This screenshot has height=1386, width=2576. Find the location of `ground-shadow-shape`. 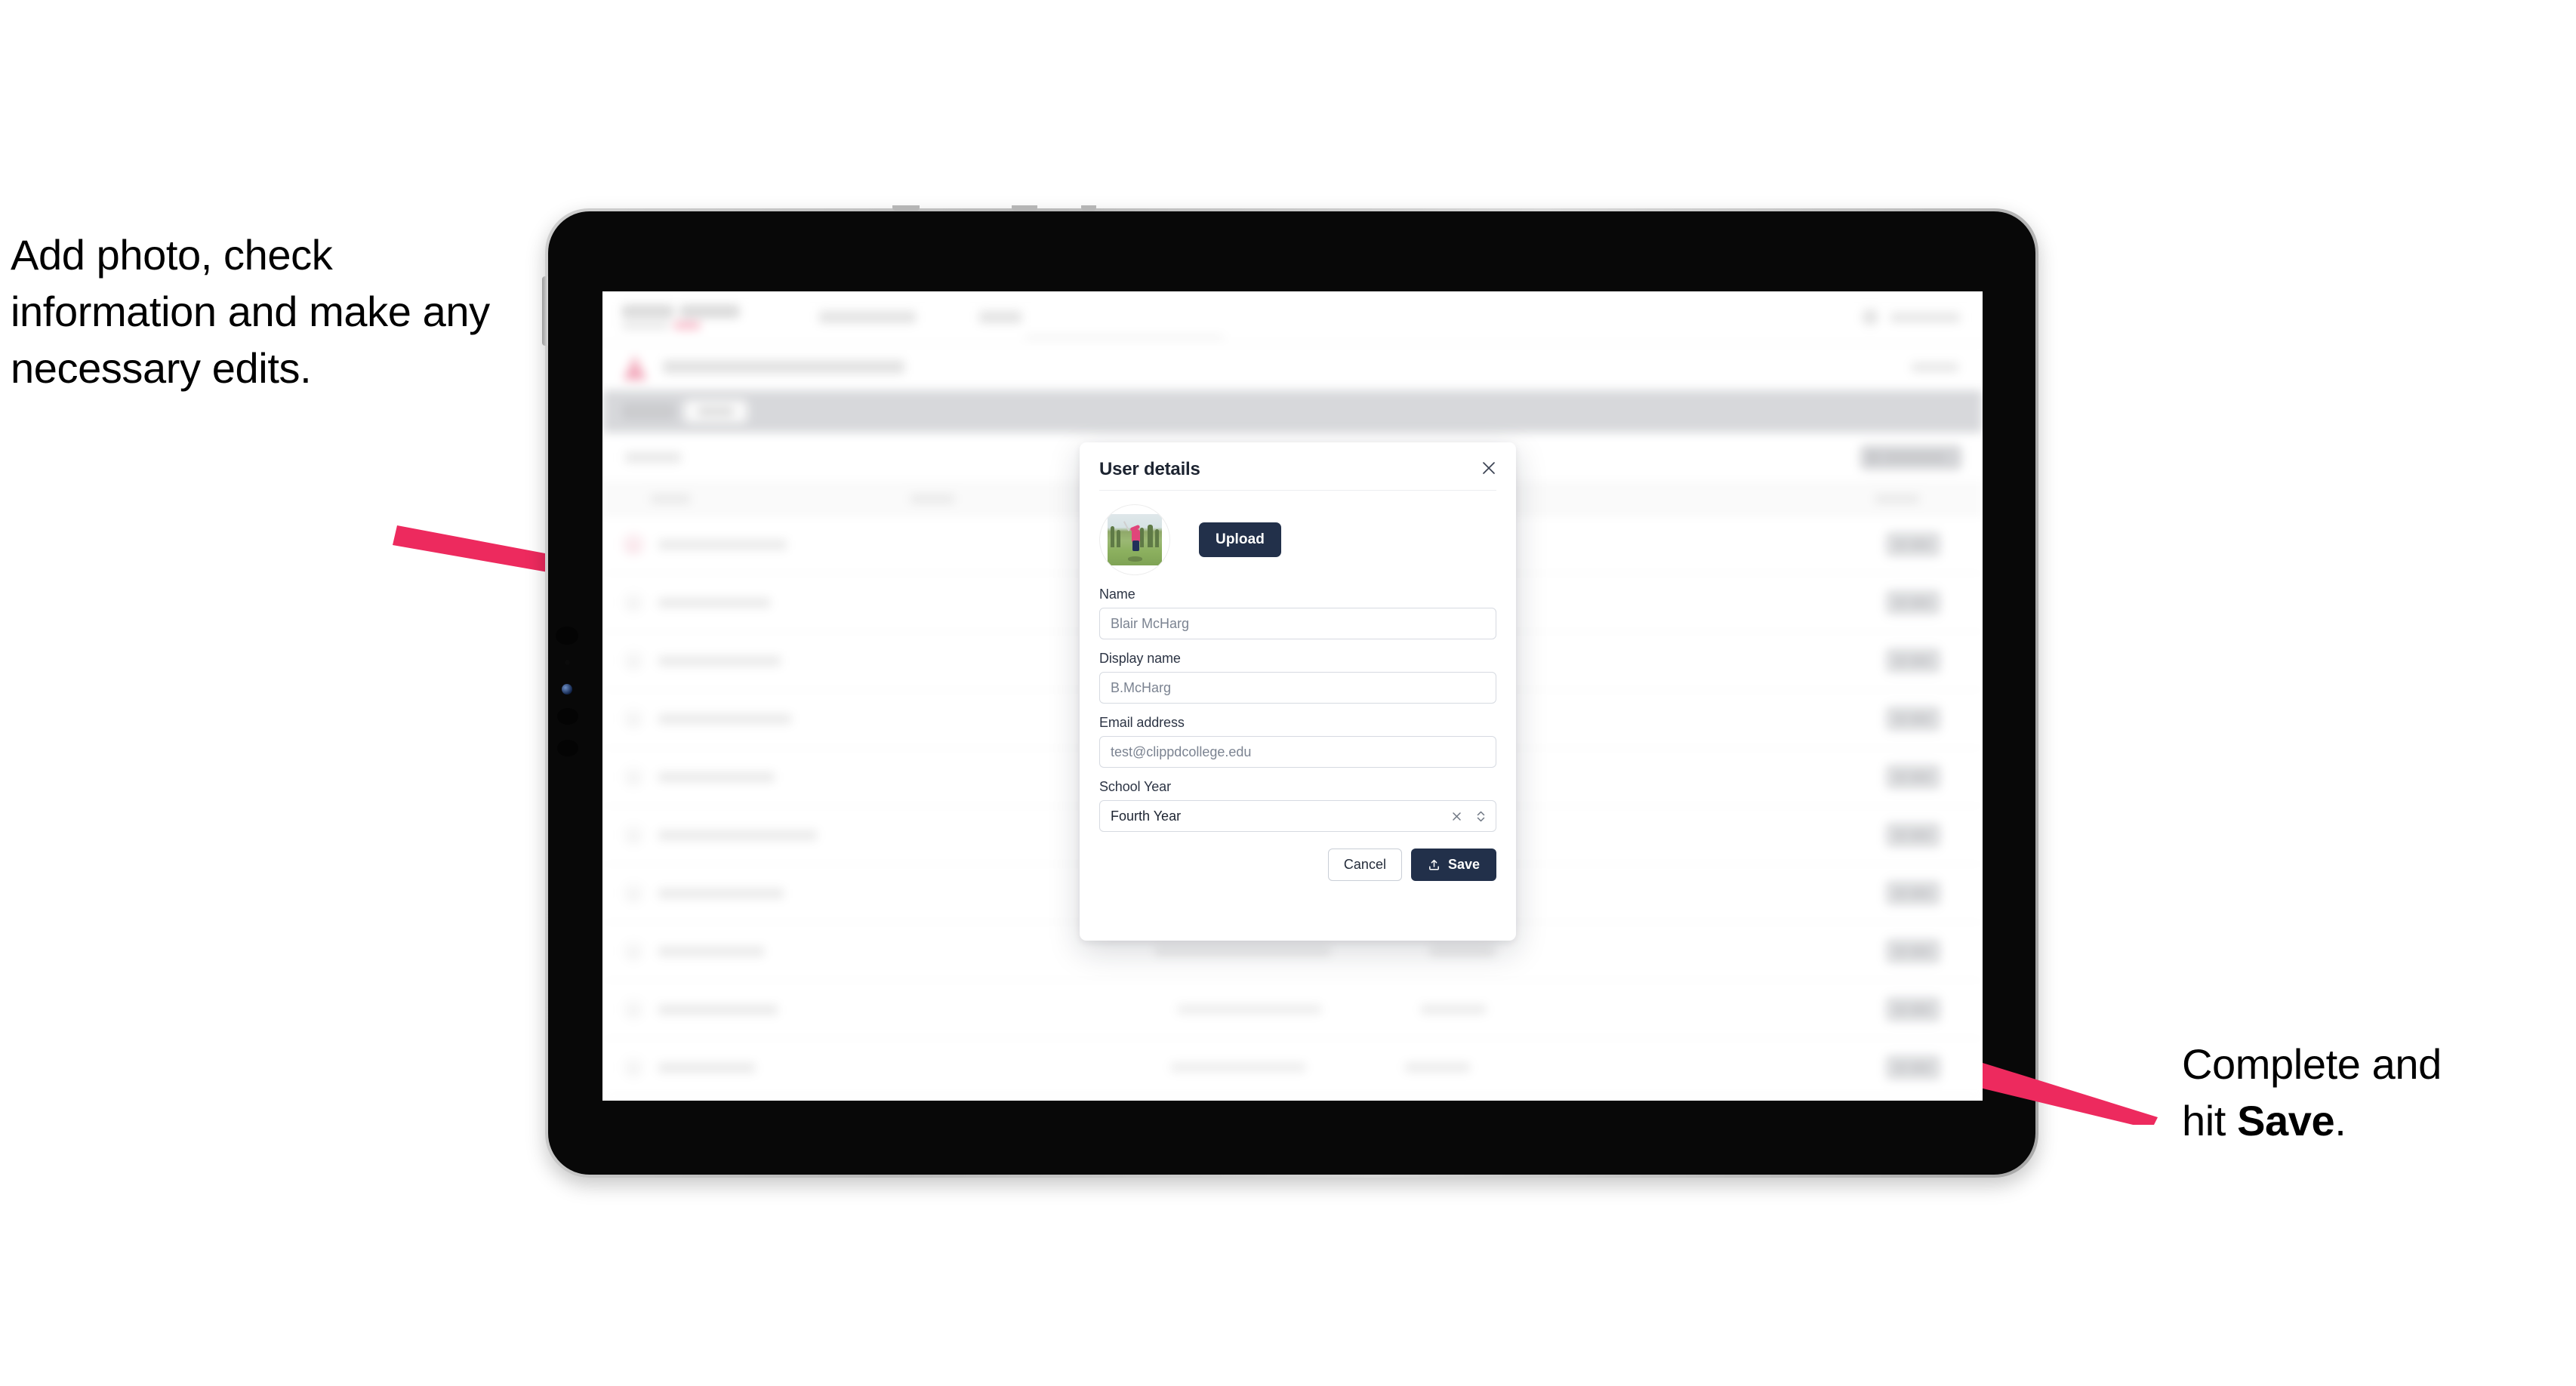

ground-shadow-shape is located at coordinates (1135, 559).